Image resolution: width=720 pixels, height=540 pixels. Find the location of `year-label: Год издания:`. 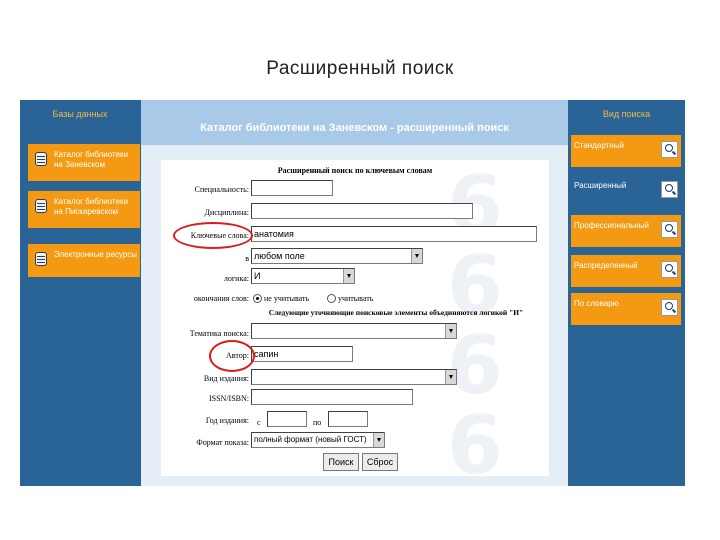

year-label: Год издания: is located at coordinates (227, 420).